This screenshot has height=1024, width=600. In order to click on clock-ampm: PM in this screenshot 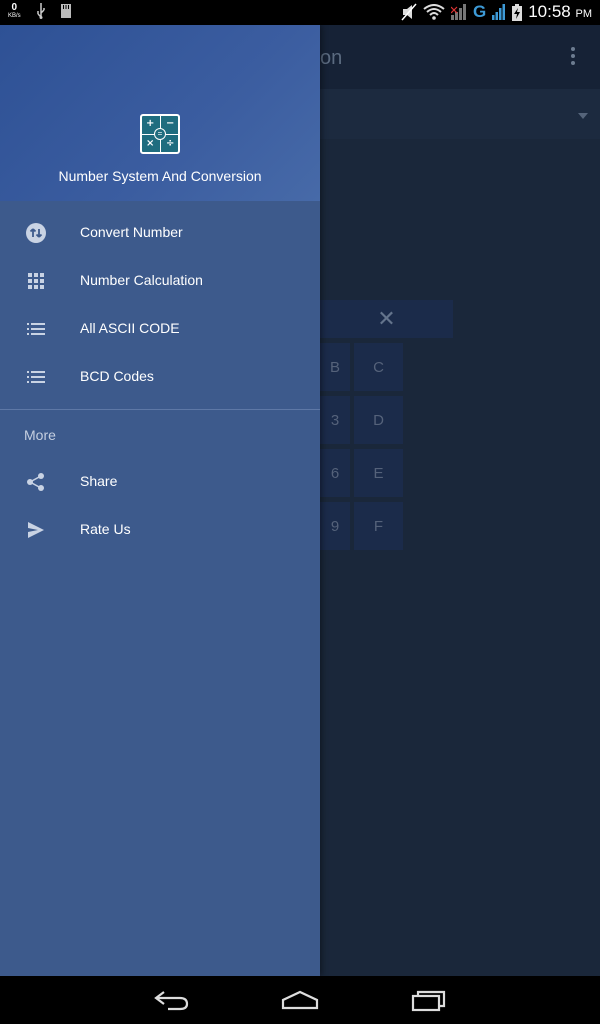, I will do `click(584, 14)`.